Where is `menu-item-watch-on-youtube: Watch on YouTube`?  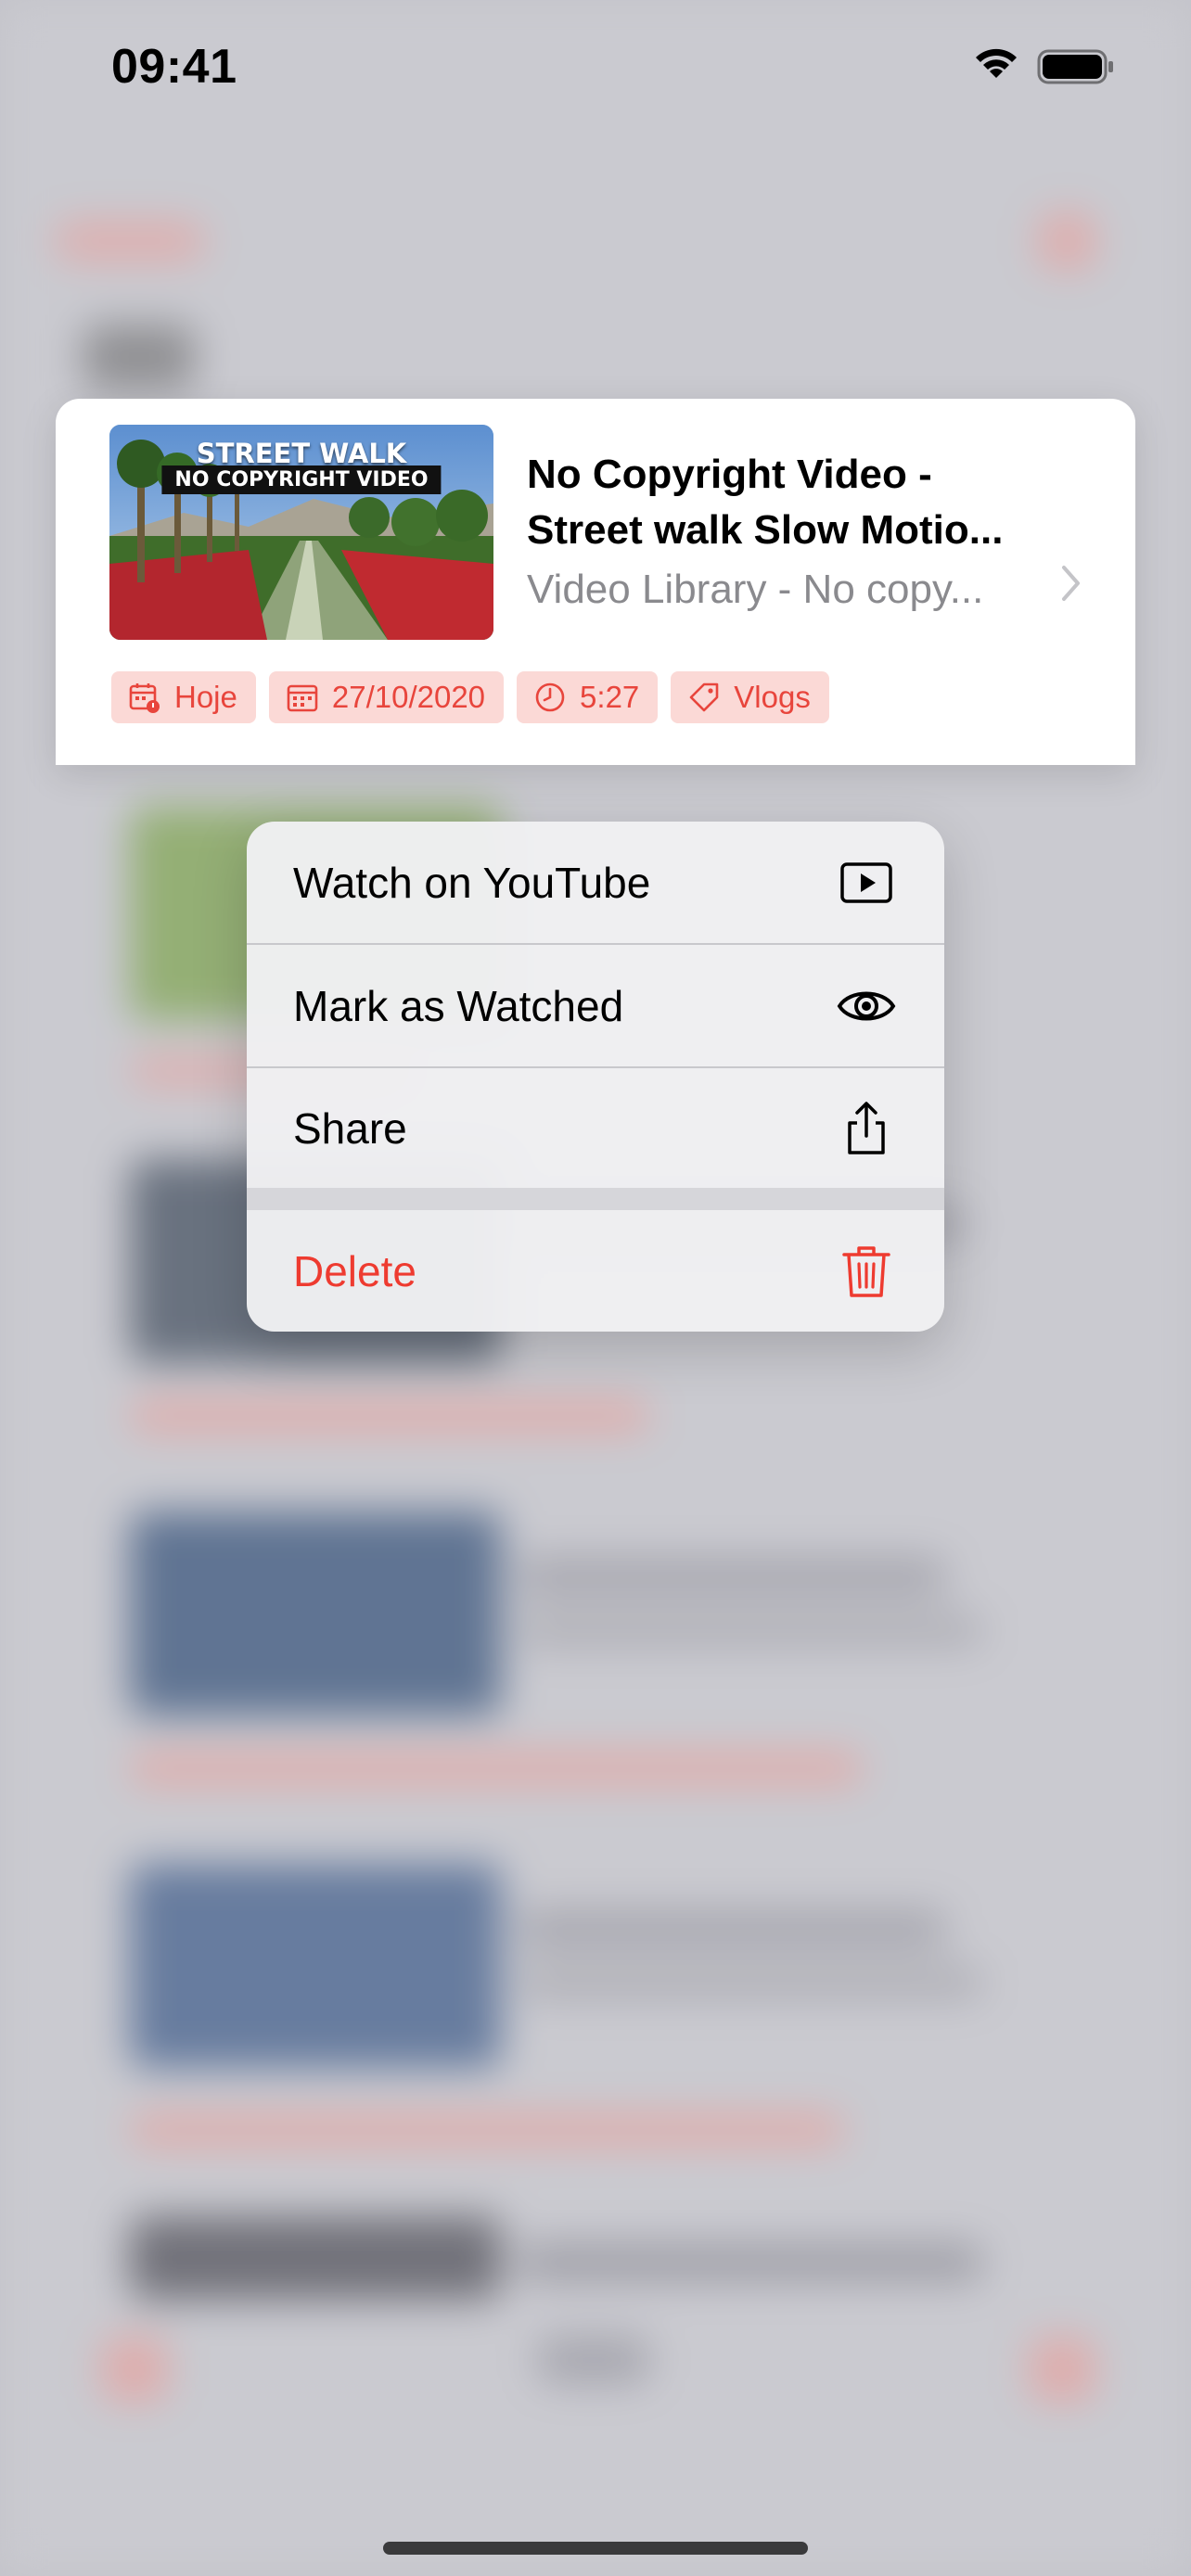 menu-item-watch-on-youtube: Watch on YouTube is located at coordinates (595, 883).